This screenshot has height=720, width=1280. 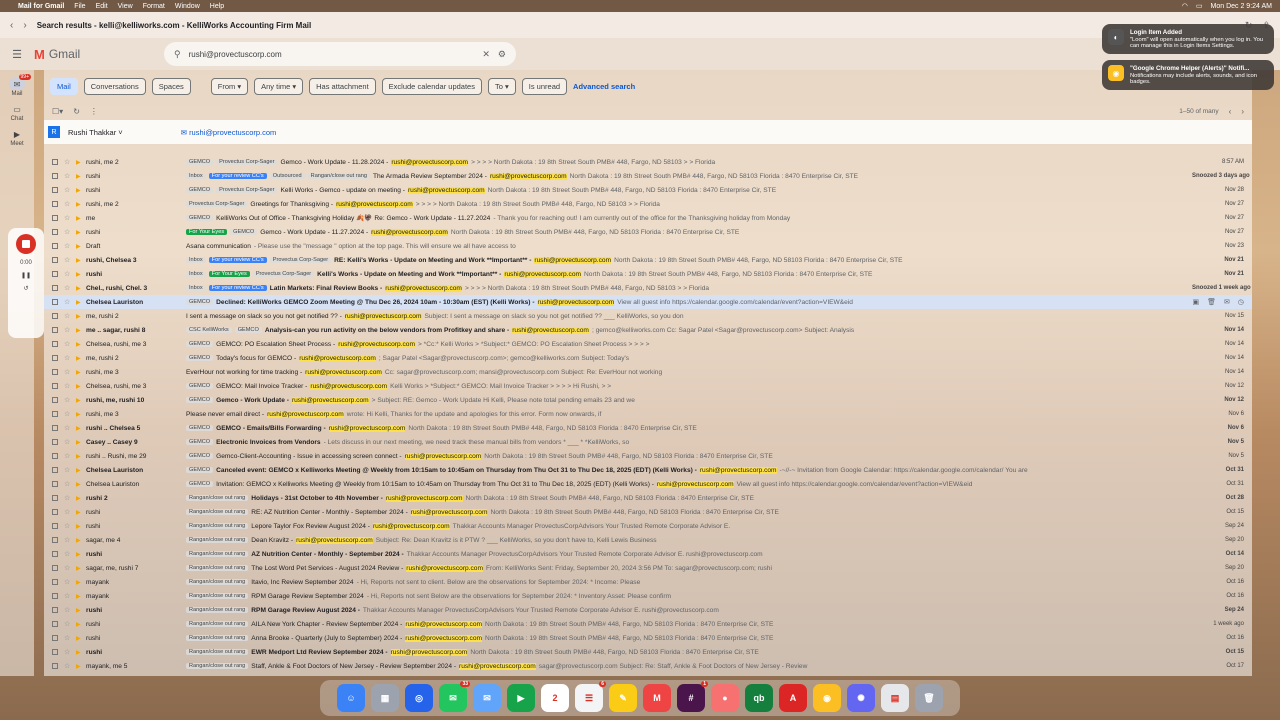 What do you see at coordinates (187, 6) in the screenshot?
I see `menu-window: Window` at bounding box center [187, 6].